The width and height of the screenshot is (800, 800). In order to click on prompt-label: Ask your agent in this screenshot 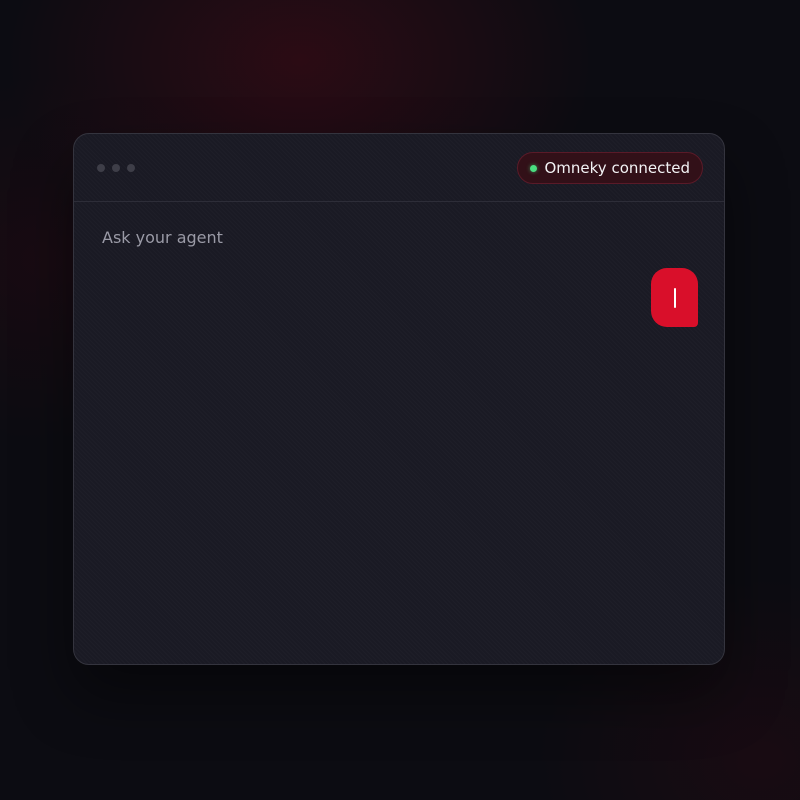, I will do `click(162, 237)`.